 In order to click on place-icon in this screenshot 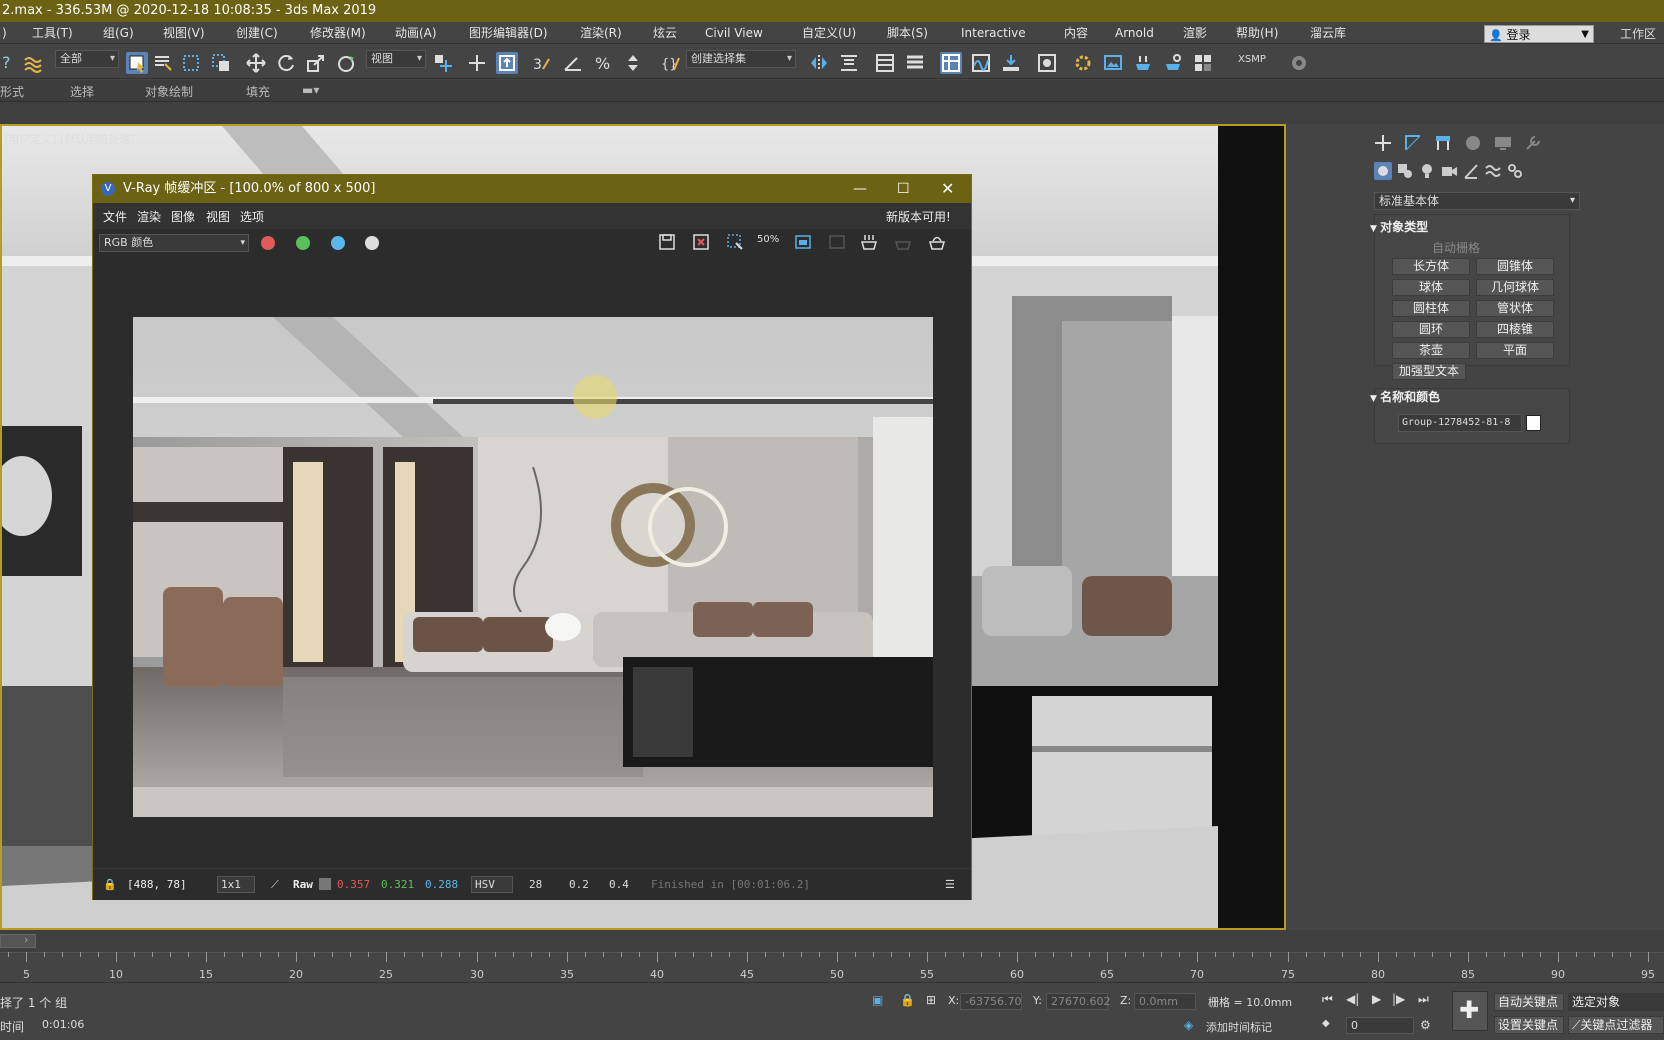, I will do `click(346, 63)`.